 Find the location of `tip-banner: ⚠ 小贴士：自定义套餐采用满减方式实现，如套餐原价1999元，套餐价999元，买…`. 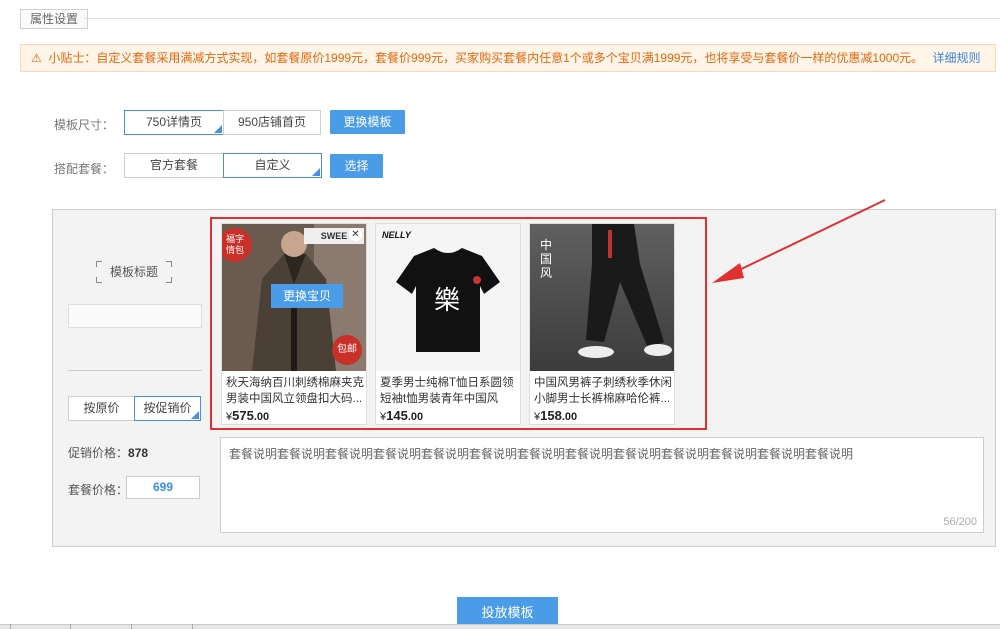

tip-banner: ⚠ 小贴士：自定义套餐采用满减方式实现，如套餐原价1999元，套餐价999元，买… is located at coordinates (508, 58).